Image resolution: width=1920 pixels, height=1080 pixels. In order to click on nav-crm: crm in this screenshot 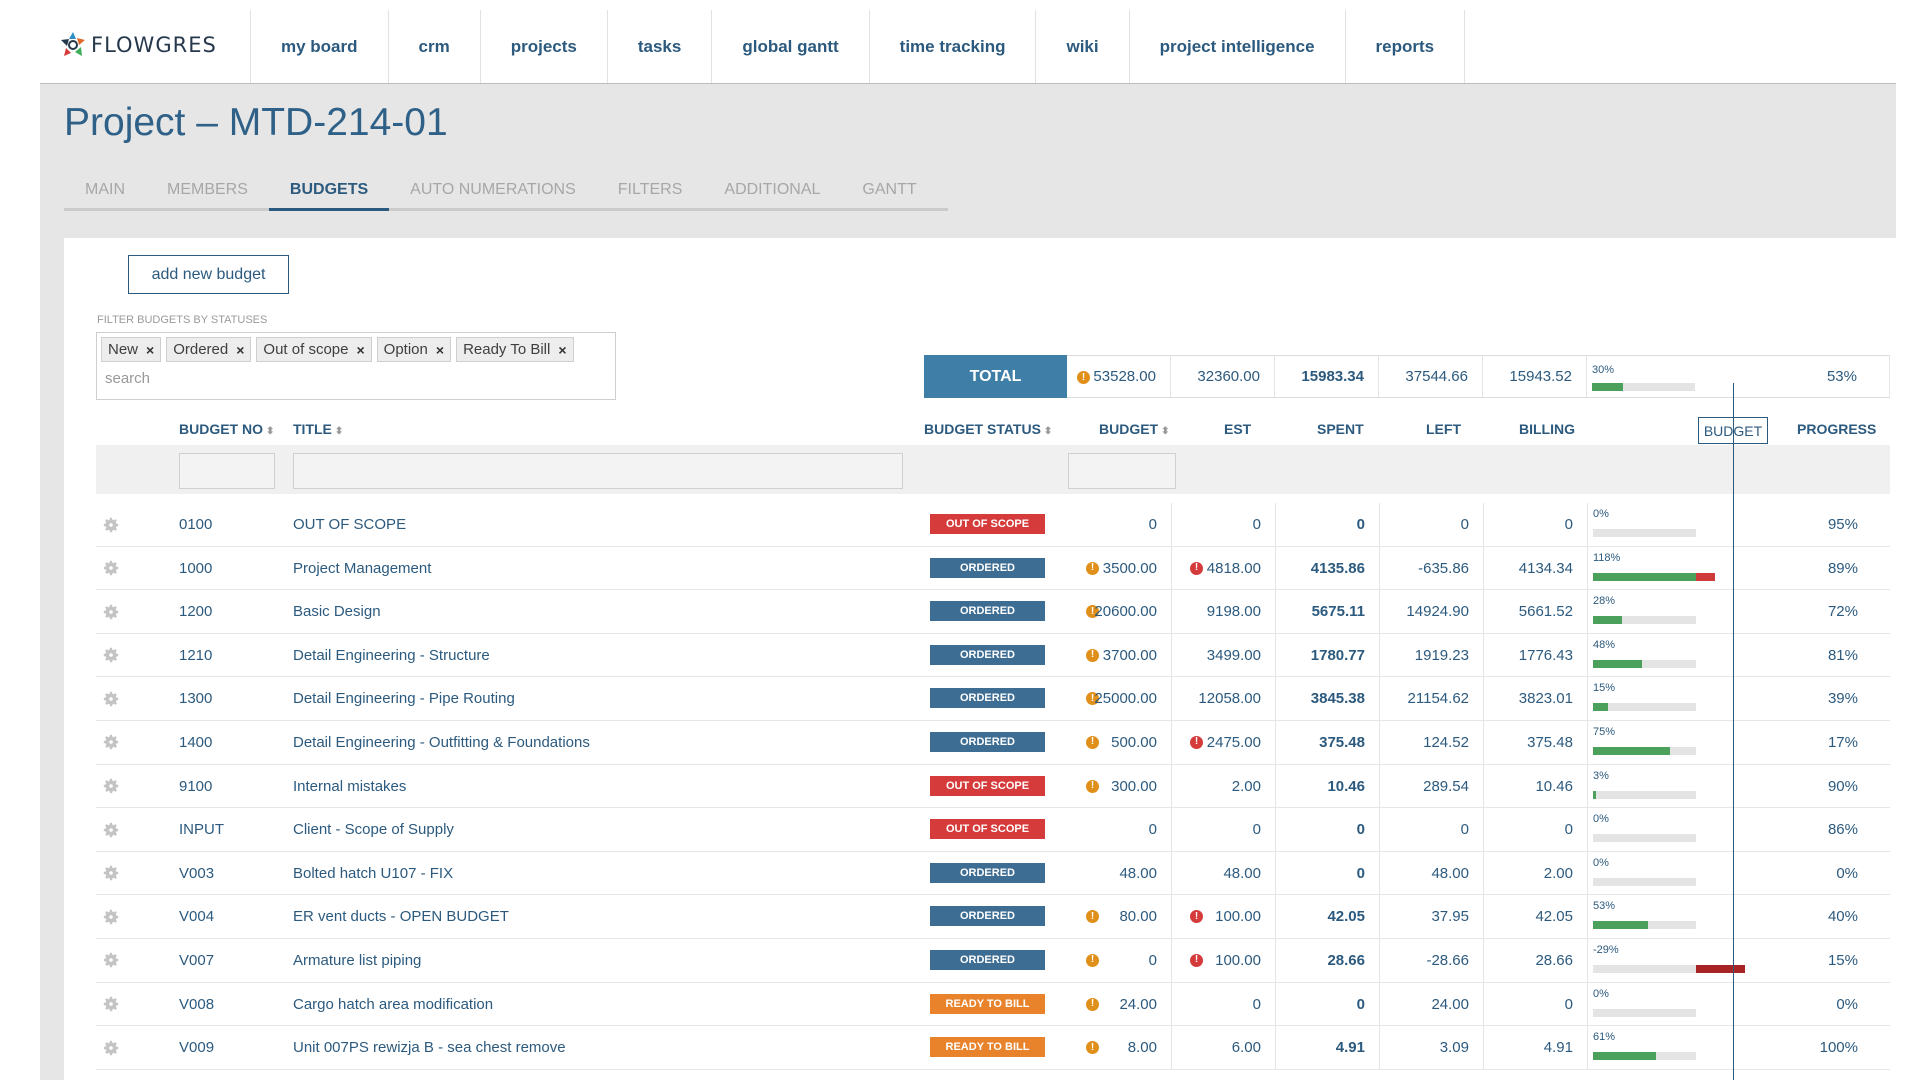, I will do `click(433, 46)`.